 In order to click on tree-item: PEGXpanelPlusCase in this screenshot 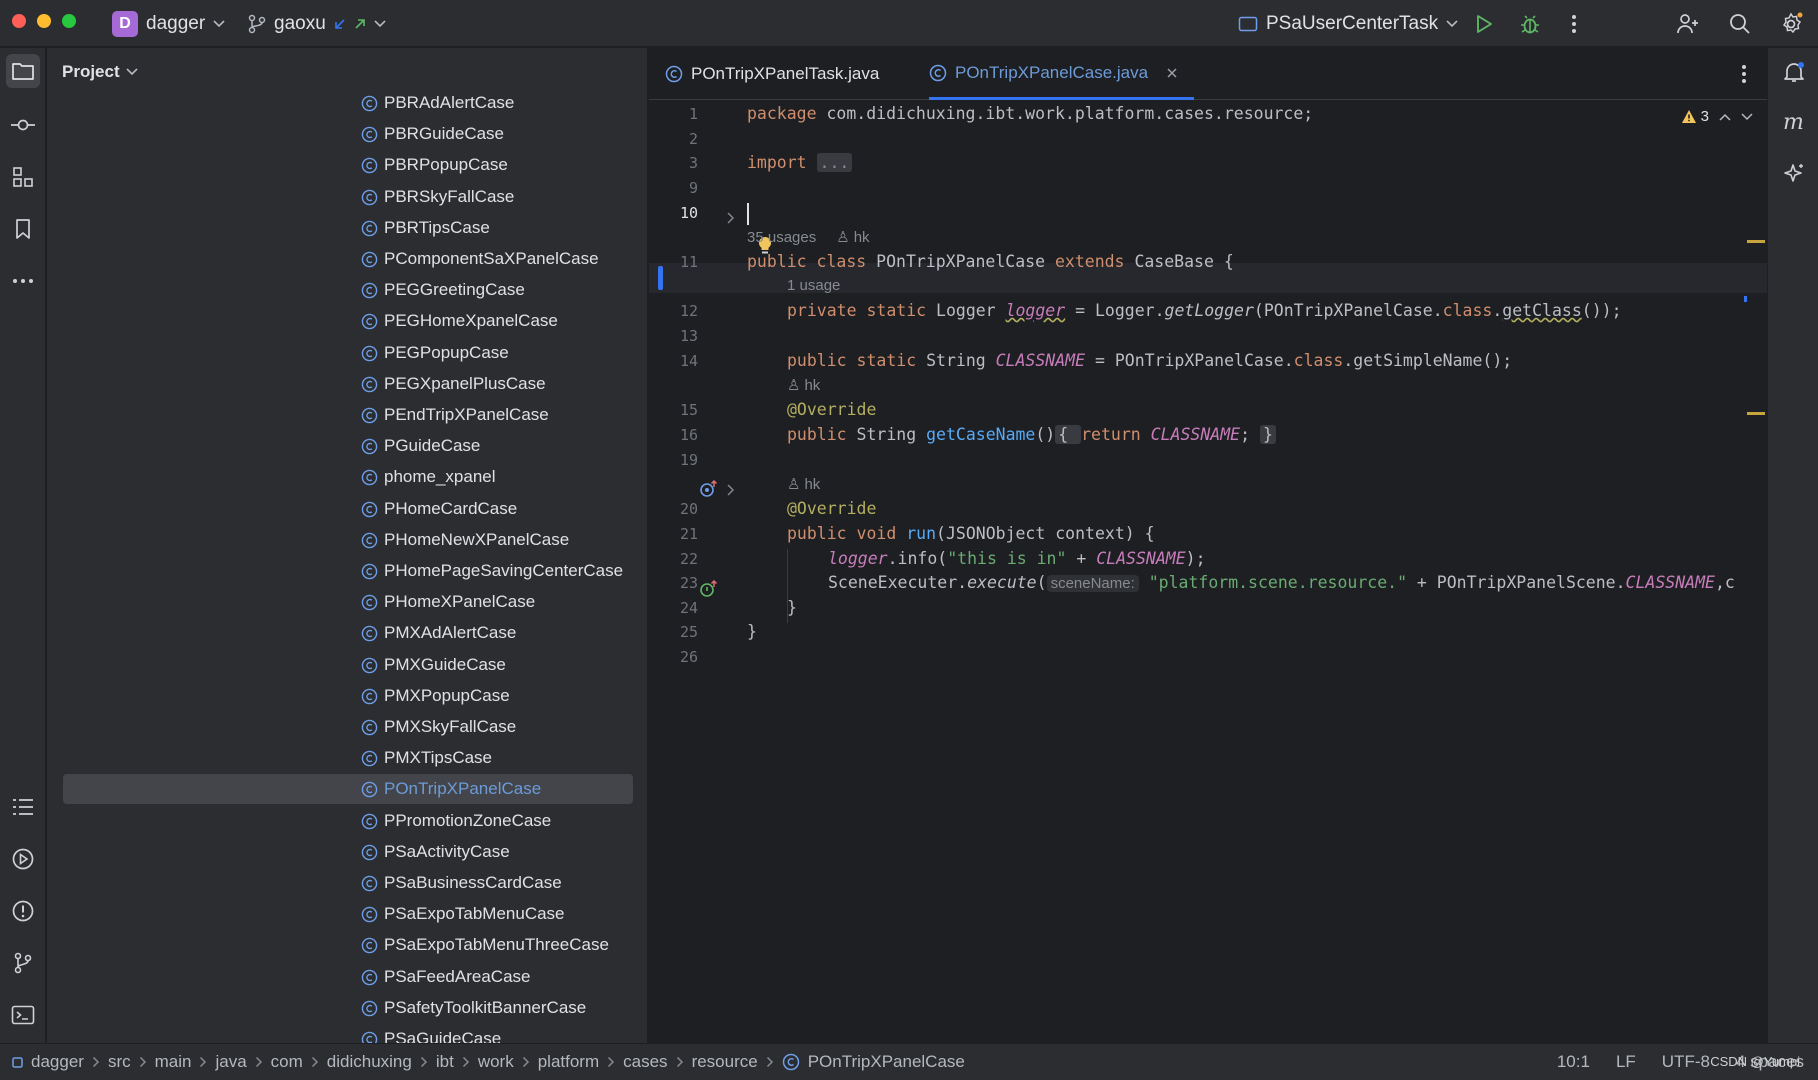, I will do `click(348, 384)`.